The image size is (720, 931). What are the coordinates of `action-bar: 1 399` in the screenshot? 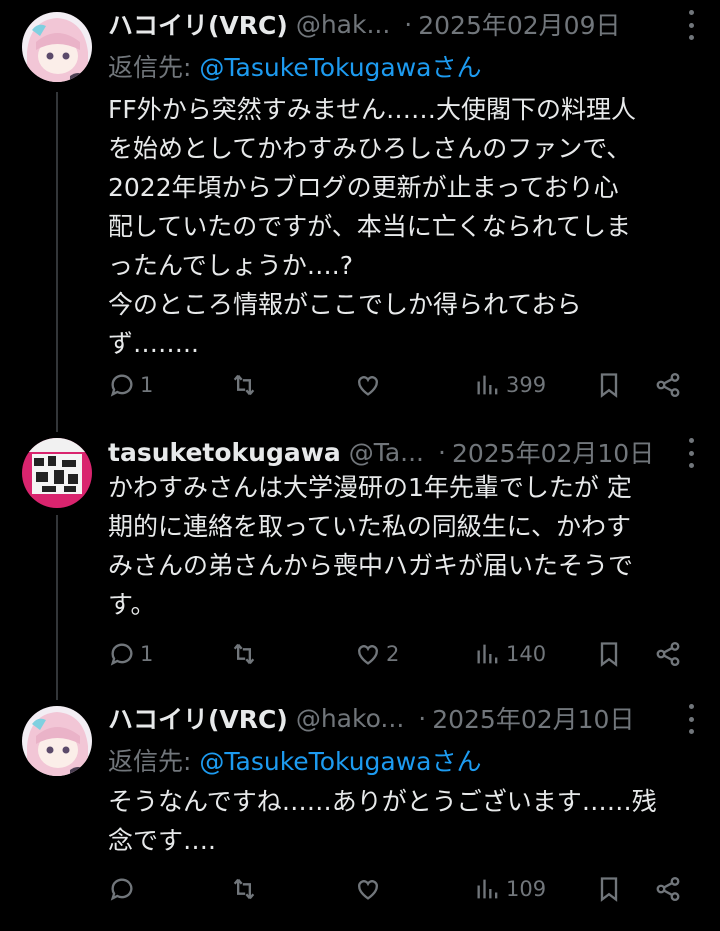 It's located at (400, 385).